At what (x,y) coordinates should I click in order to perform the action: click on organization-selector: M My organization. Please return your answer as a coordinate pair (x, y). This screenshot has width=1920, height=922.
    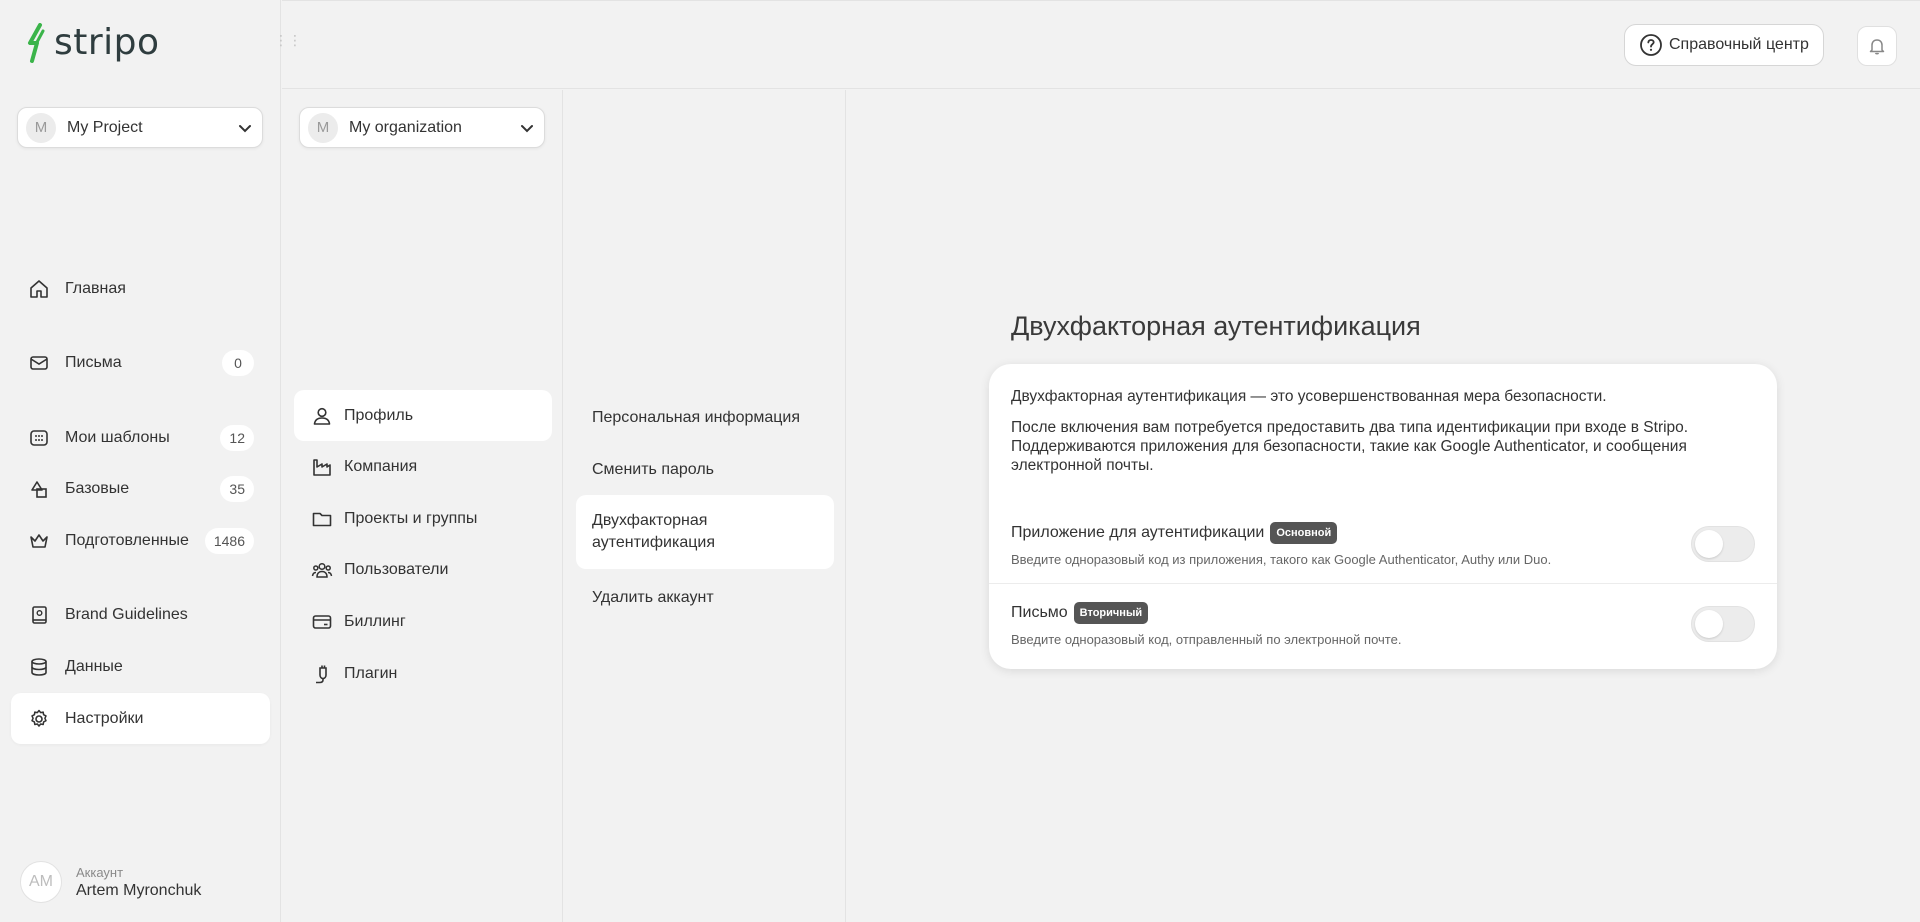
    Looking at the image, I should click on (422, 127).